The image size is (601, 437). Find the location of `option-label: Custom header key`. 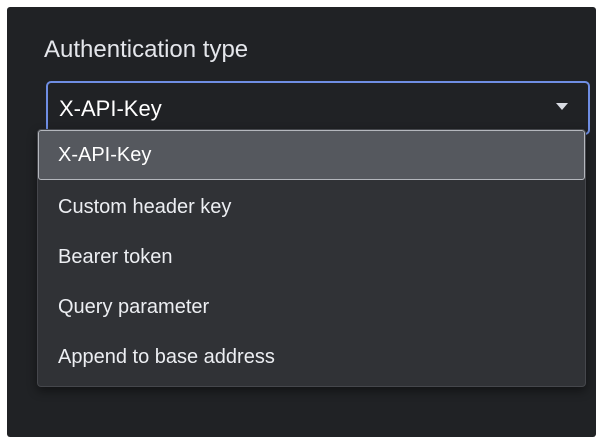

option-label: Custom header key is located at coordinates (145, 207).